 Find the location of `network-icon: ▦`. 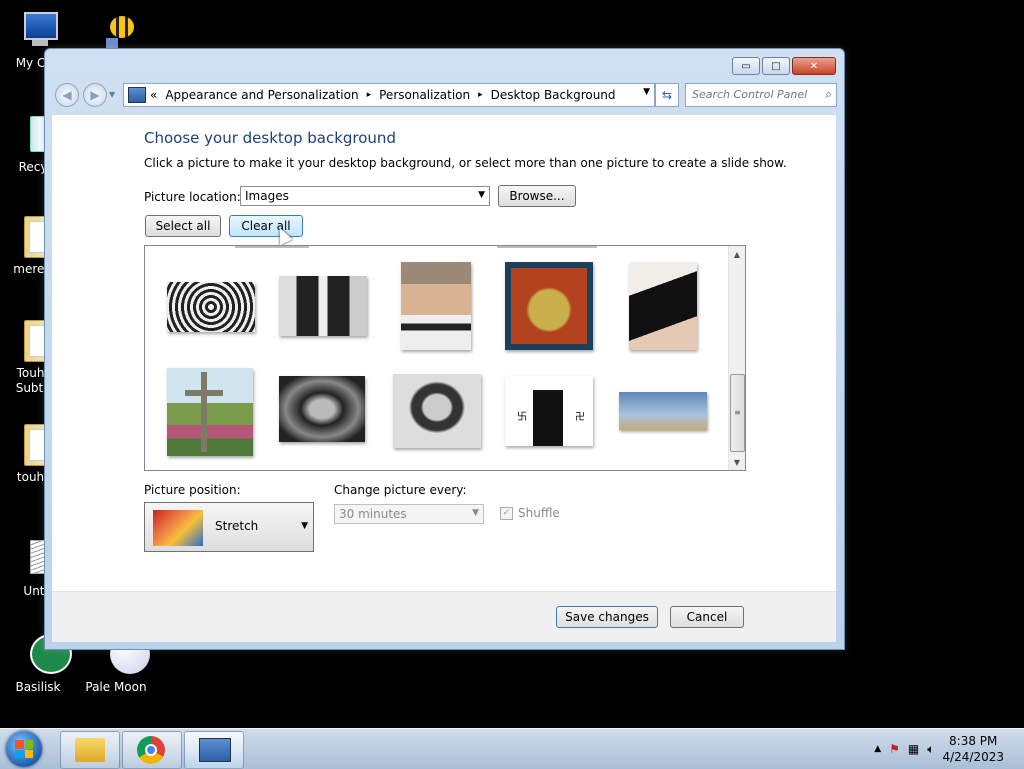

network-icon: ▦ is located at coordinates (913, 749).